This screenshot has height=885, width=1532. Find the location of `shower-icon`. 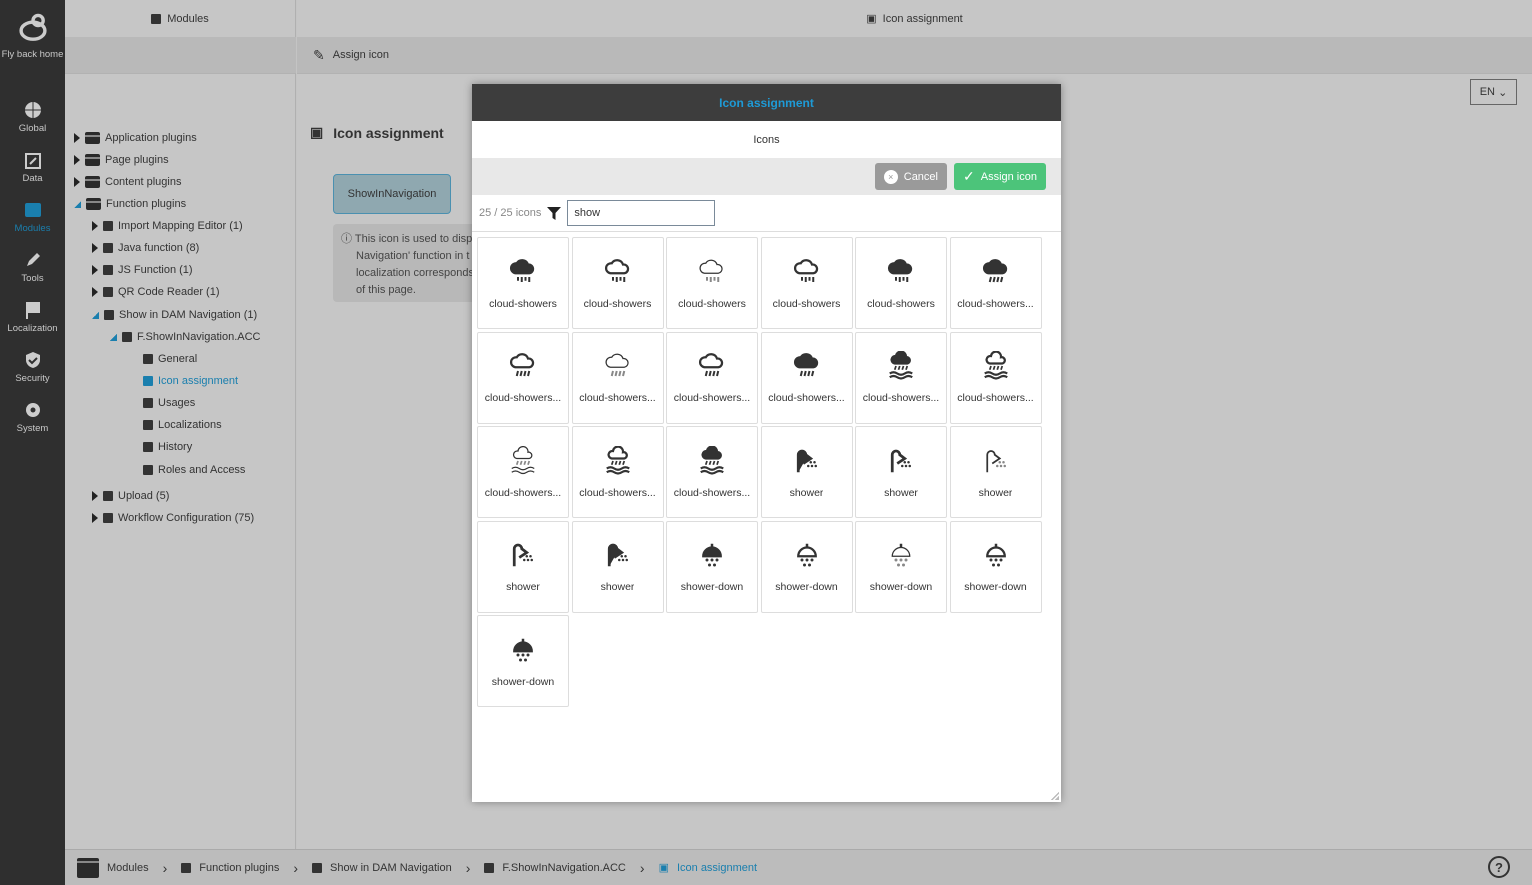

shower-icon is located at coordinates (523, 556).